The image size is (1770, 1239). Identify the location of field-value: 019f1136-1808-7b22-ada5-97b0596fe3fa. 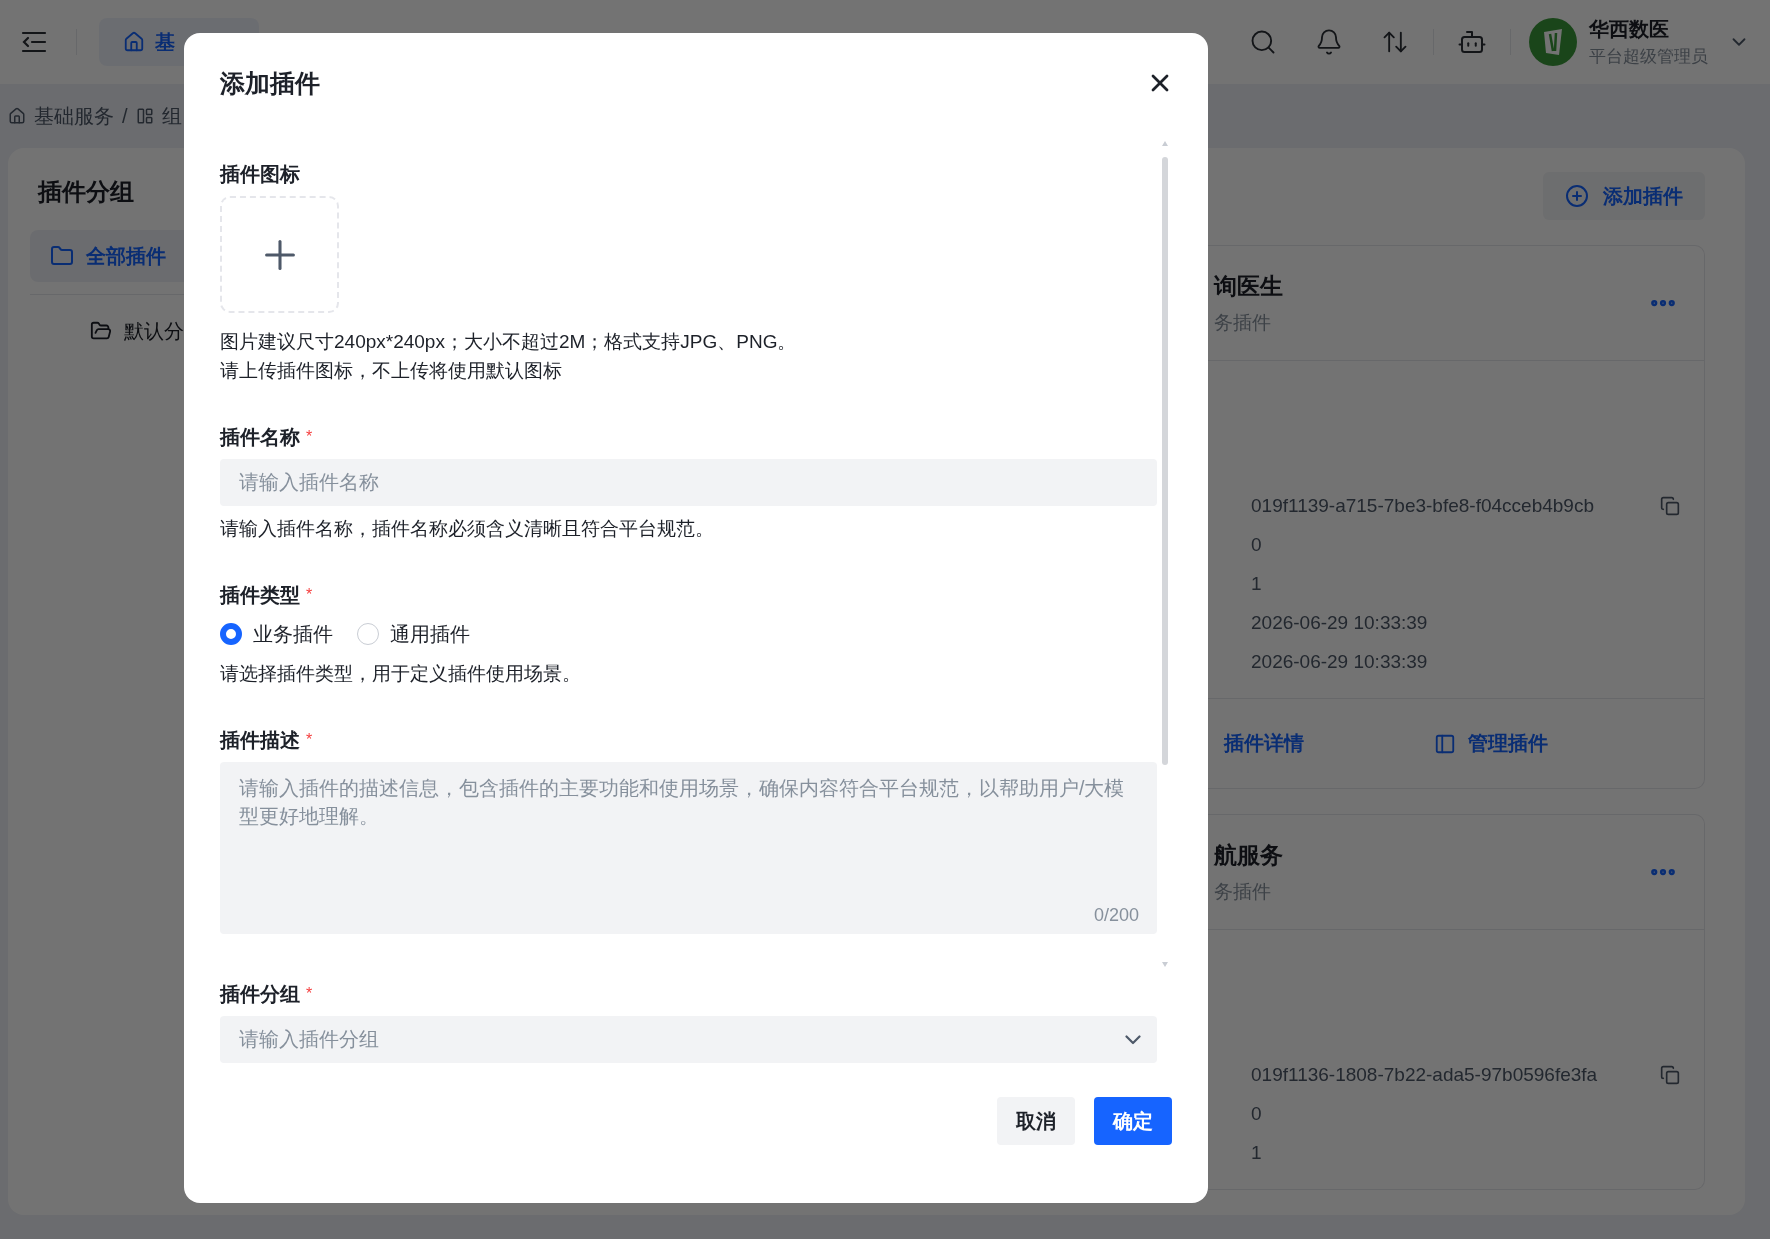
(1424, 1074).